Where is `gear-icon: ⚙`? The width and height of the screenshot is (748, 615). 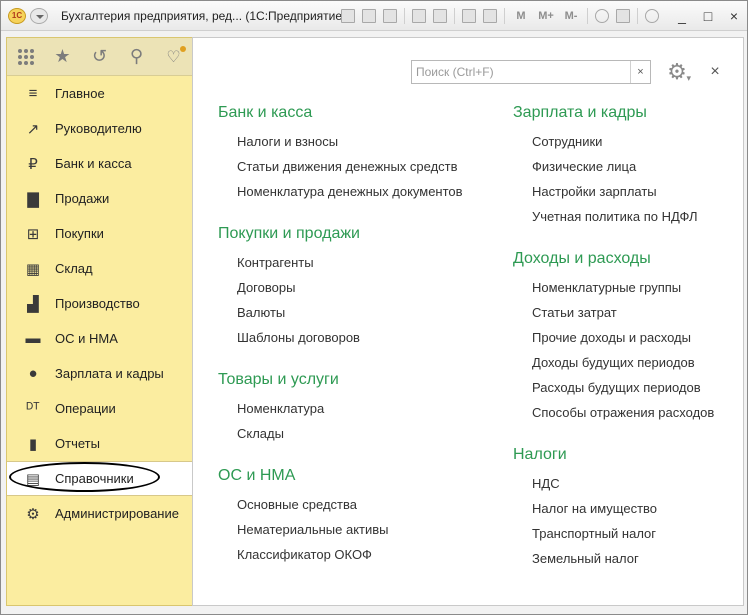 gear-icon: ⚙ is located at coordinates (33, 514).